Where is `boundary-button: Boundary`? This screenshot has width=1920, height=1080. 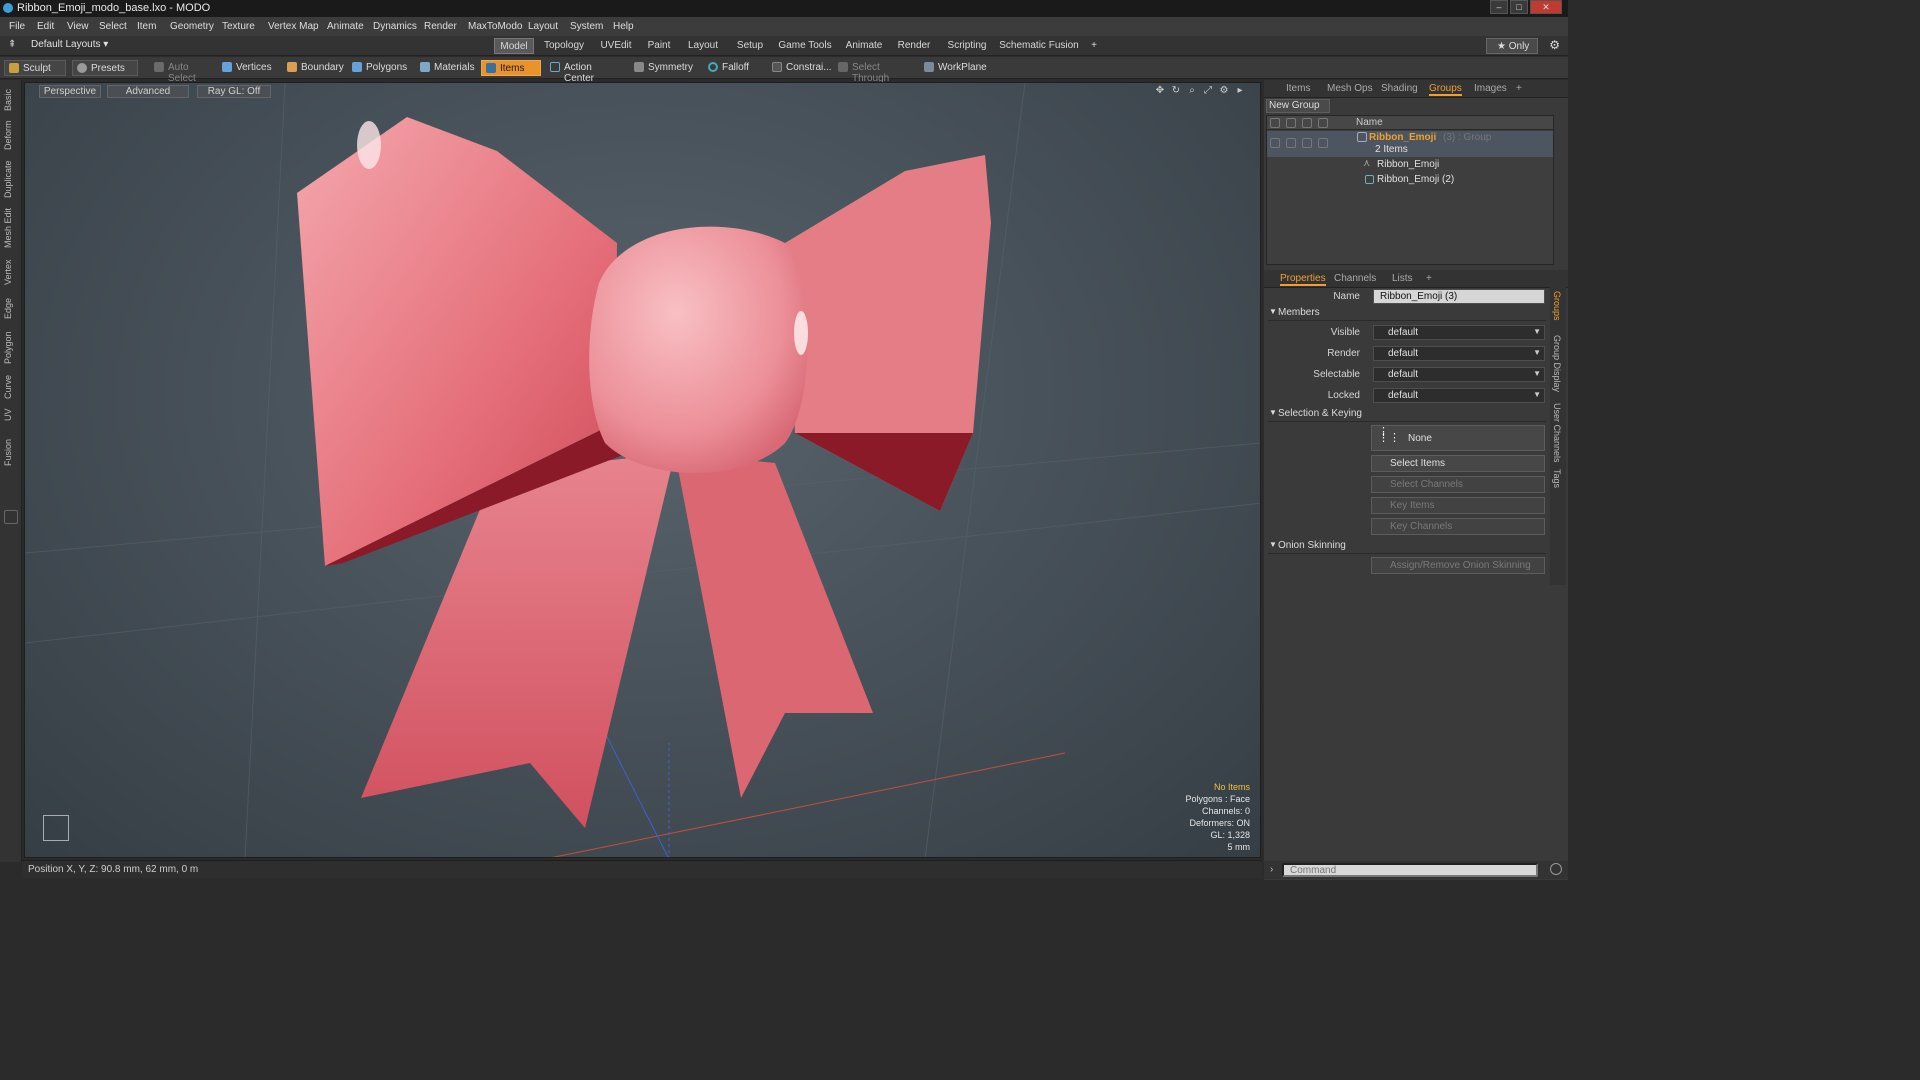 boundary-button: Boundary is located at coordinates (314, 68).